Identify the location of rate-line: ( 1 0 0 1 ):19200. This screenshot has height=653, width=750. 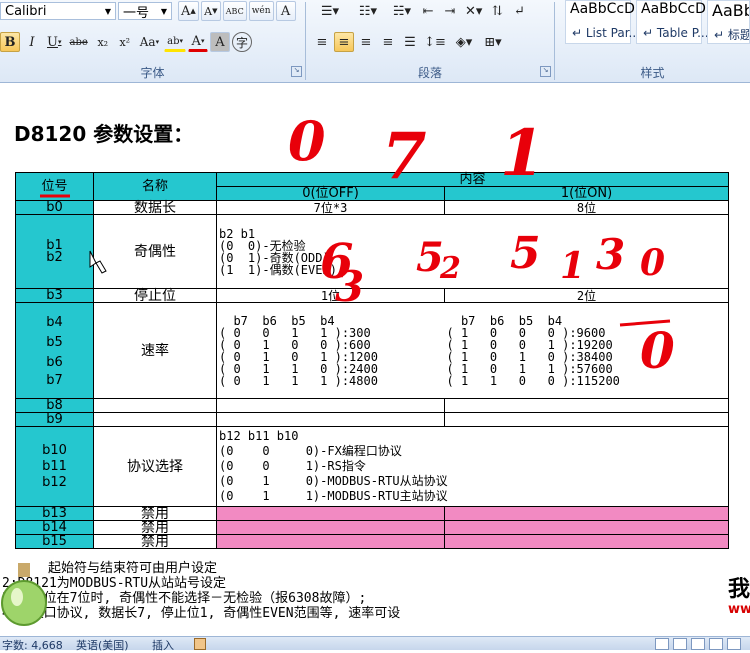
(529, 344).